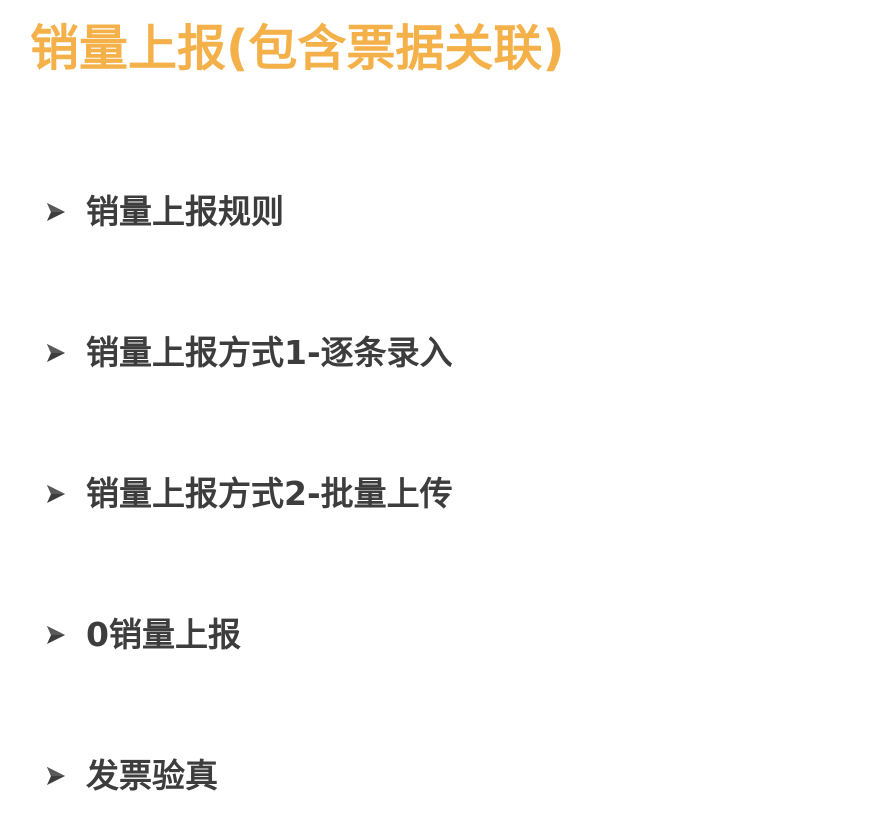 This screenshot has height=828, width=874. I want to click on list-item: 0销量上报, so click(142, 635).